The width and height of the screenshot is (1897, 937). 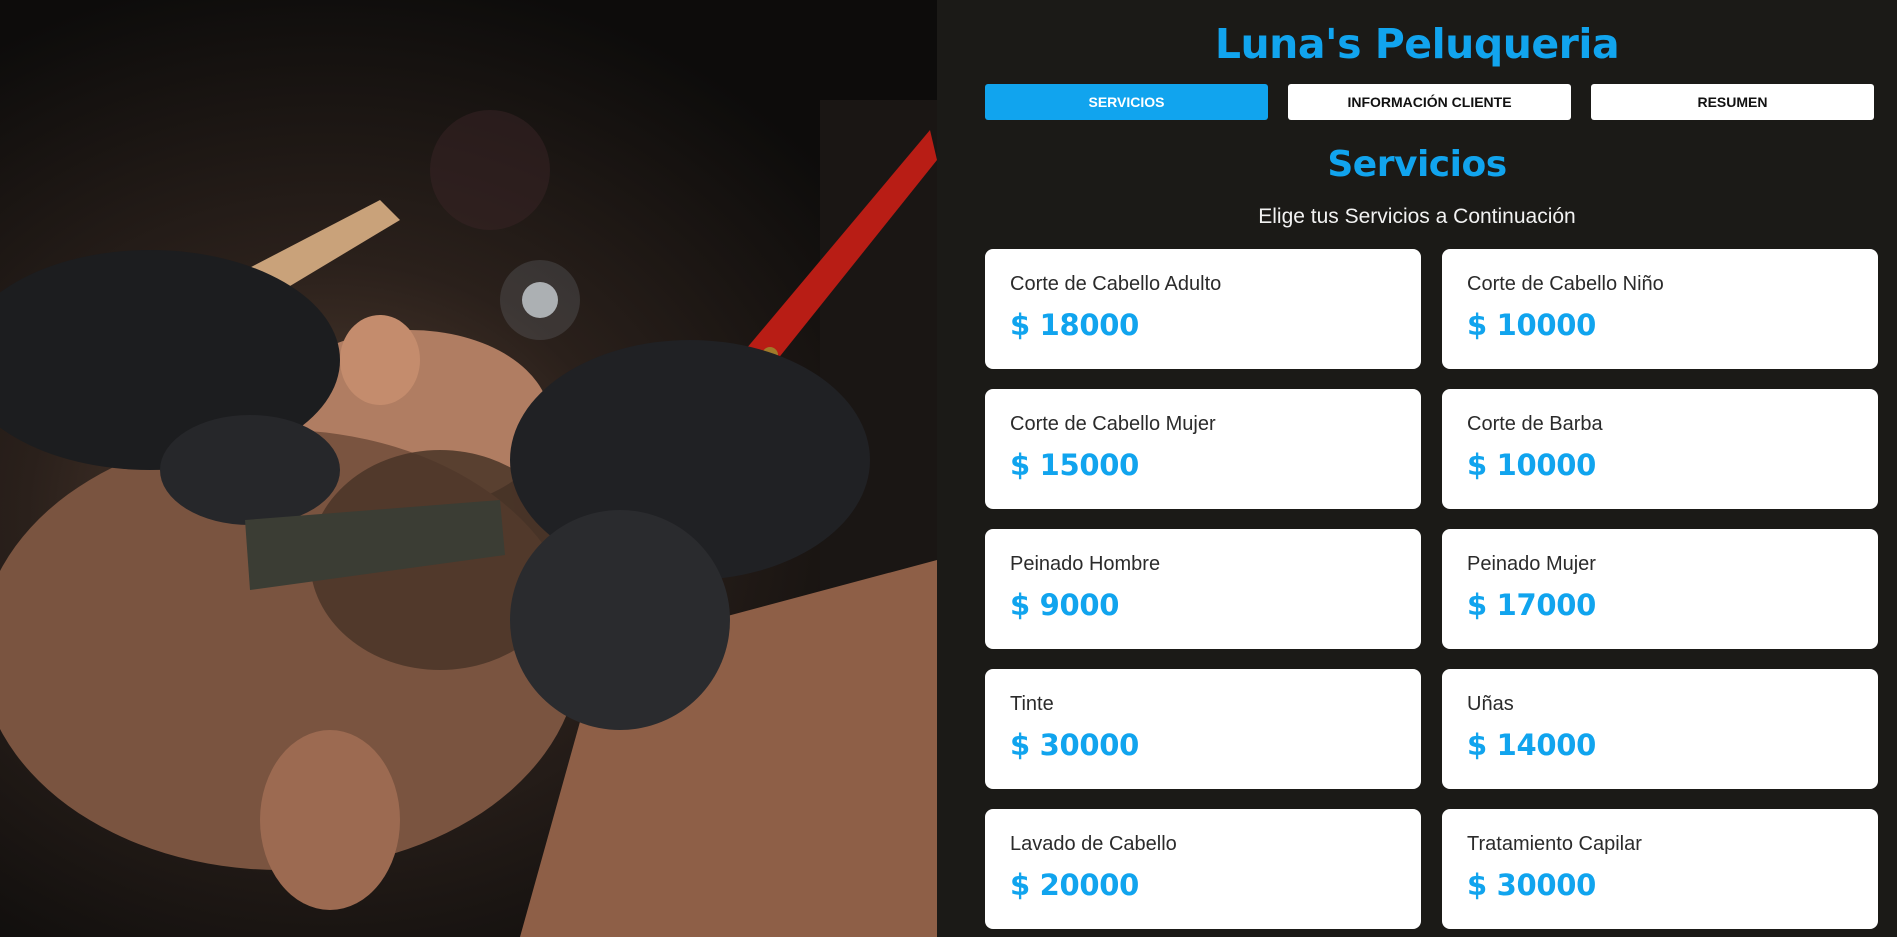 I want to click on tab-informacion-cliente: Información Cliente, so click(x=1429, y=102).